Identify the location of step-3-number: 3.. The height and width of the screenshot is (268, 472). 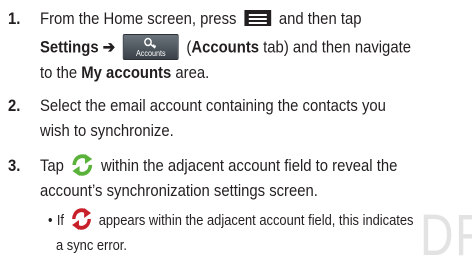
(14, 166).